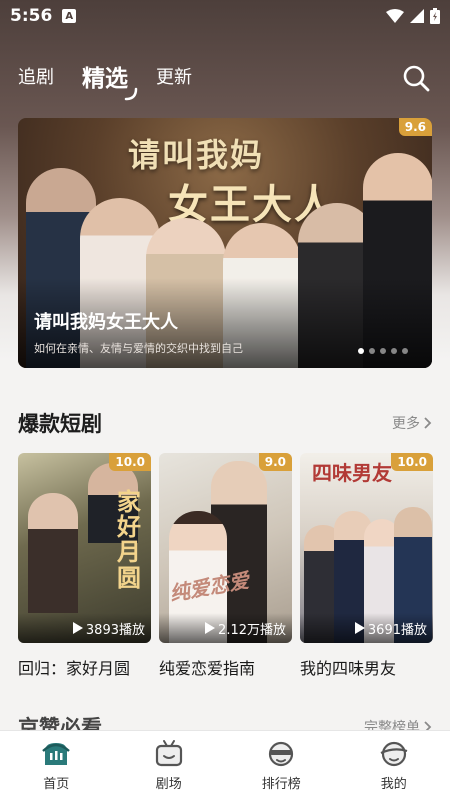 The image size is (450, 800). What do you see at coordinates (60, 424) in the screenshot?
I see `hot-section-title: 爆款短剧` at bounding box center [60, 424].